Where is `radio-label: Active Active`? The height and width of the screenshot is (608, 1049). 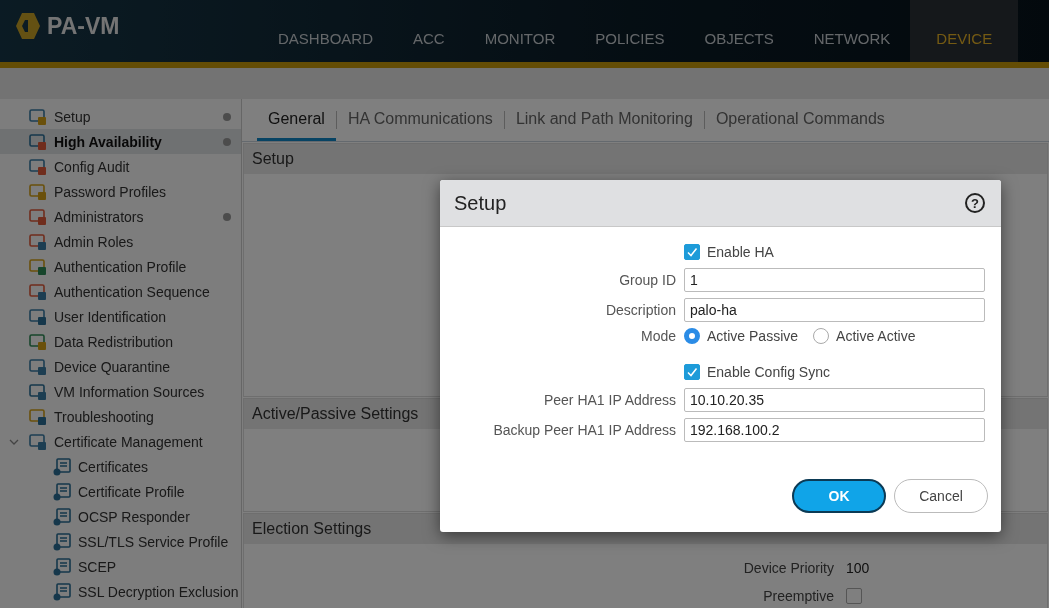 radio-label: Active Active is located at coordinates (876, 336).